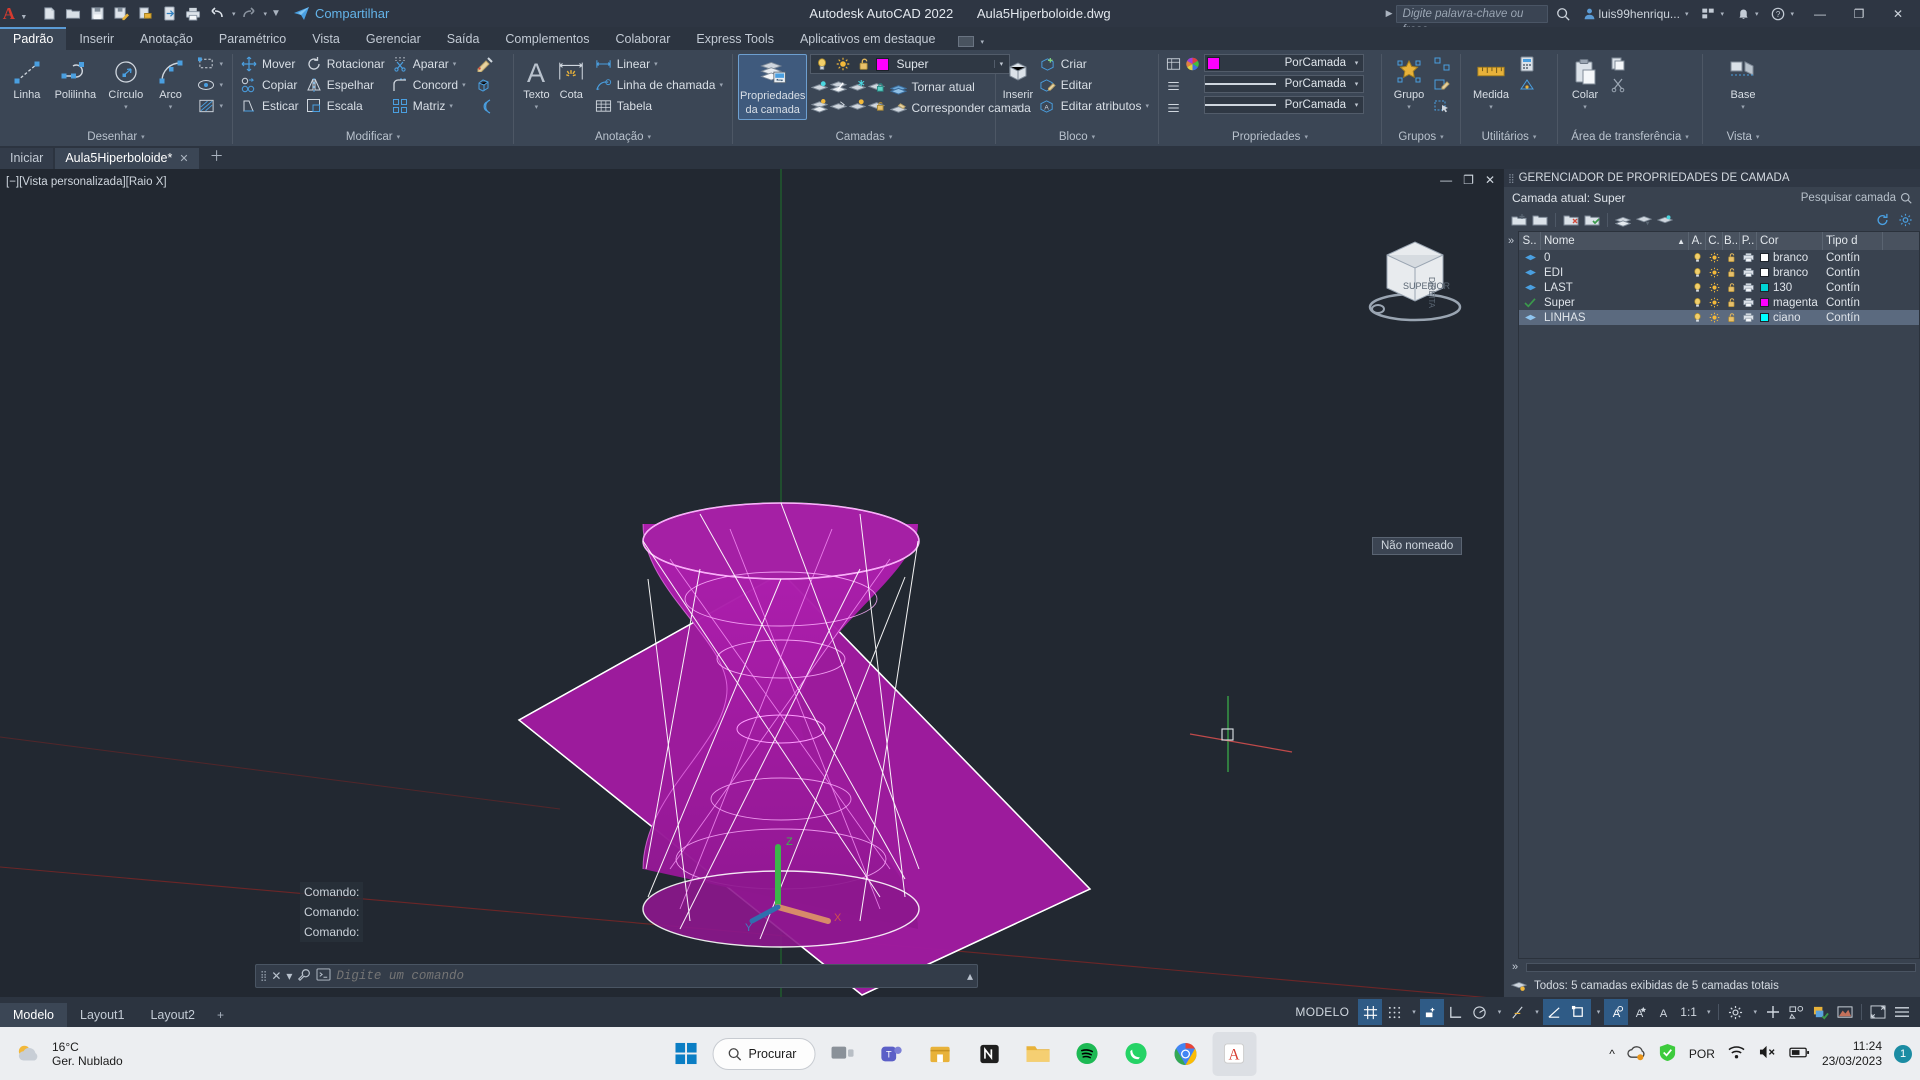 The width and height of the screenshot is (1920, 1080). Describe the element at coordinates (249, 13) in the screenshot. I see `redo-icon` at that location.